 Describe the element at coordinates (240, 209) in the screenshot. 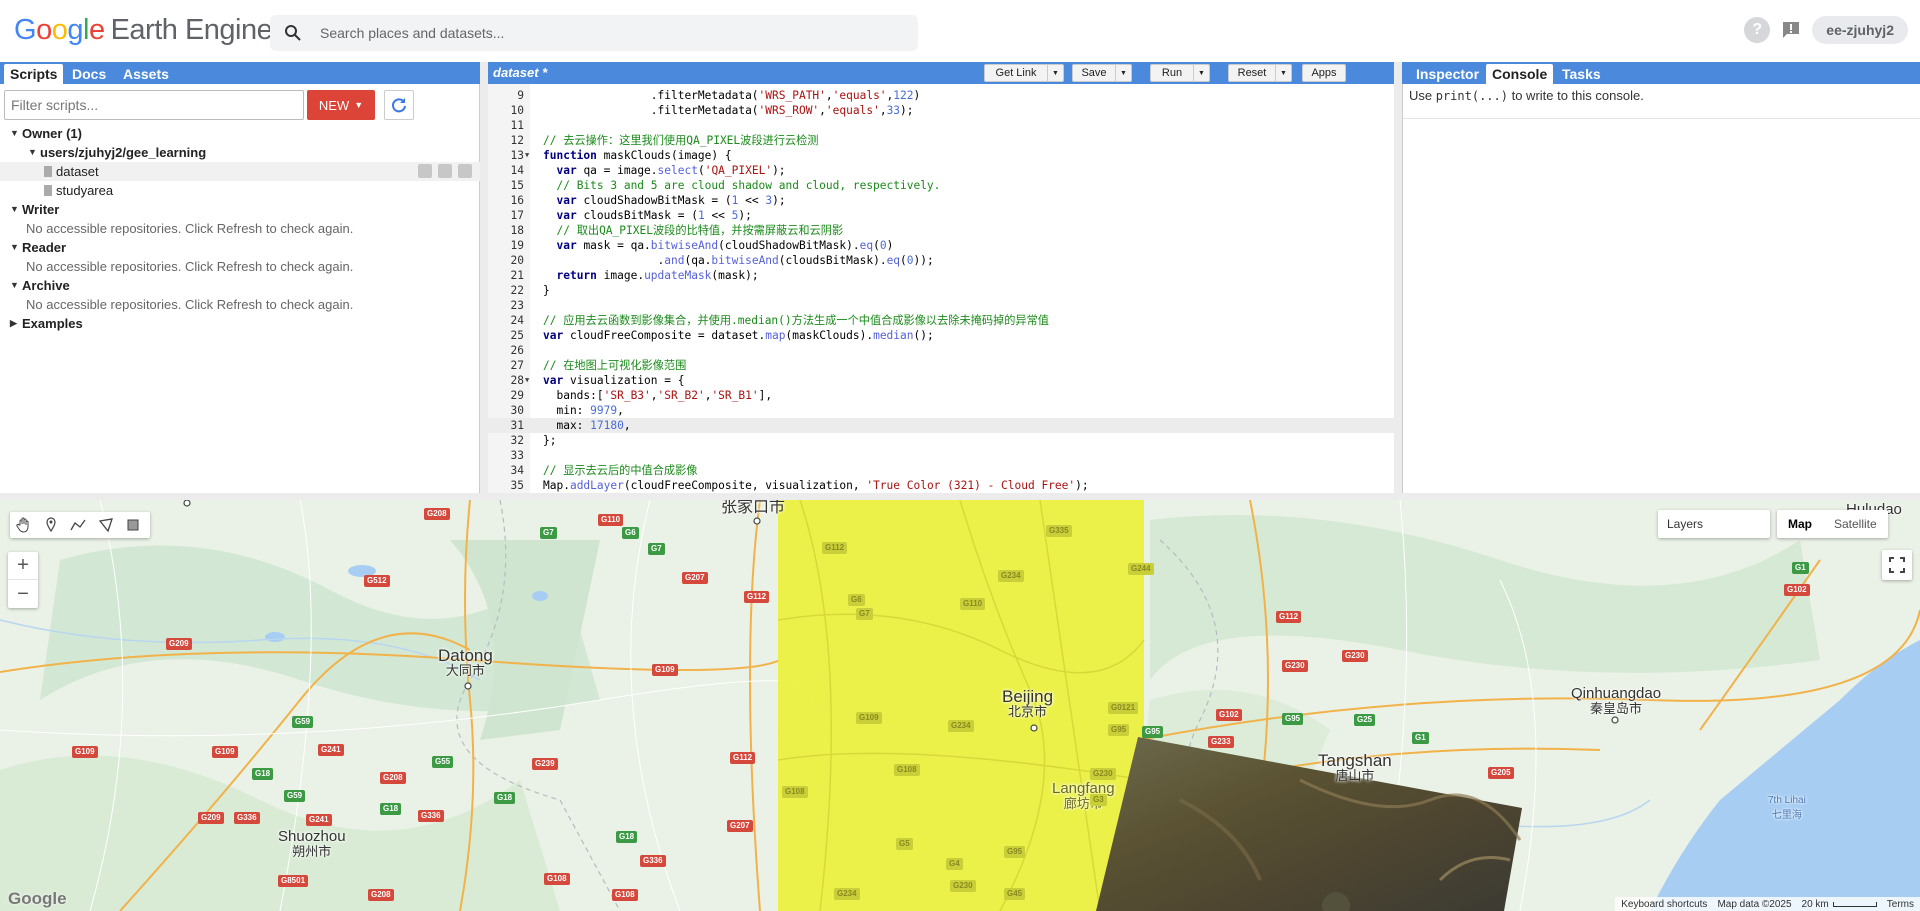

I see `tree-writer: ▼ Writer` at that location.